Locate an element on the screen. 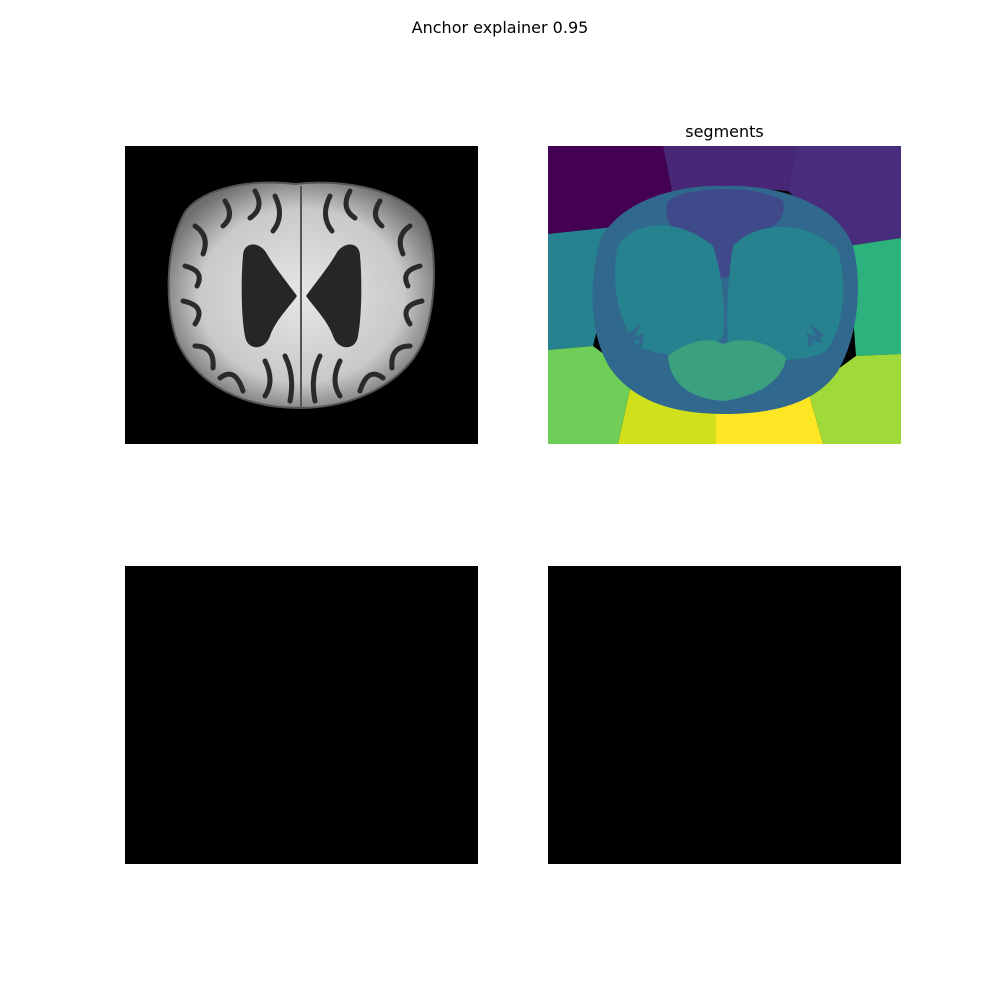 The height and width of the screenshot is (1000, 1000). segments-panel is located at coordinates (724, 295).